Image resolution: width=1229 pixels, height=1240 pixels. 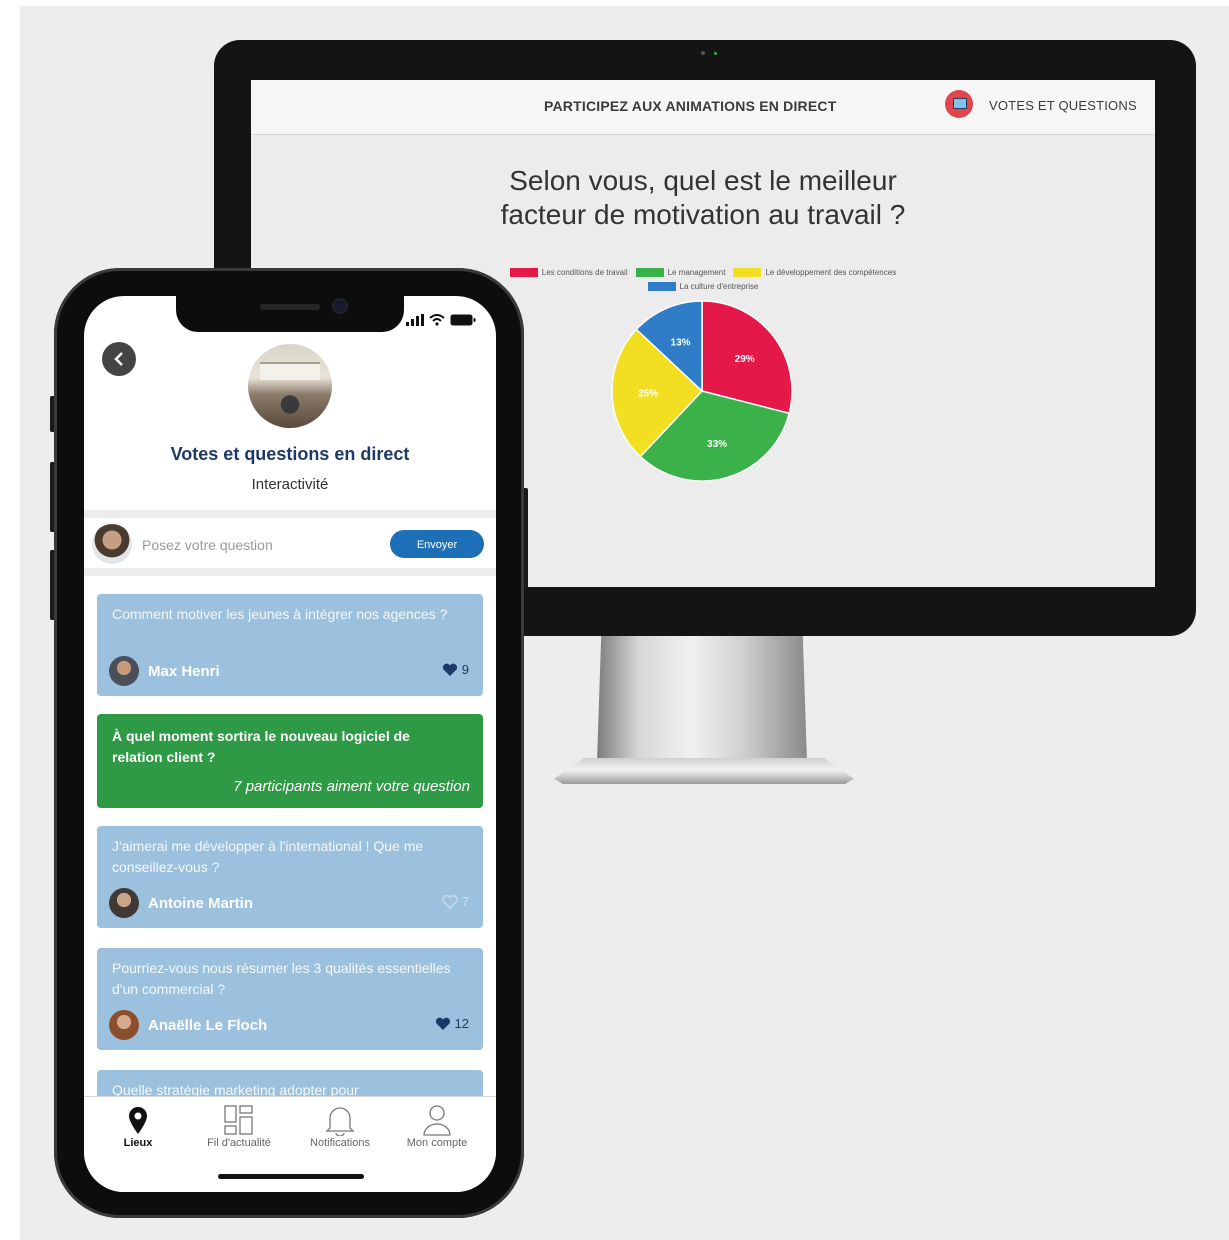 I want to click on venue-photo, so click(x=290, y=386).